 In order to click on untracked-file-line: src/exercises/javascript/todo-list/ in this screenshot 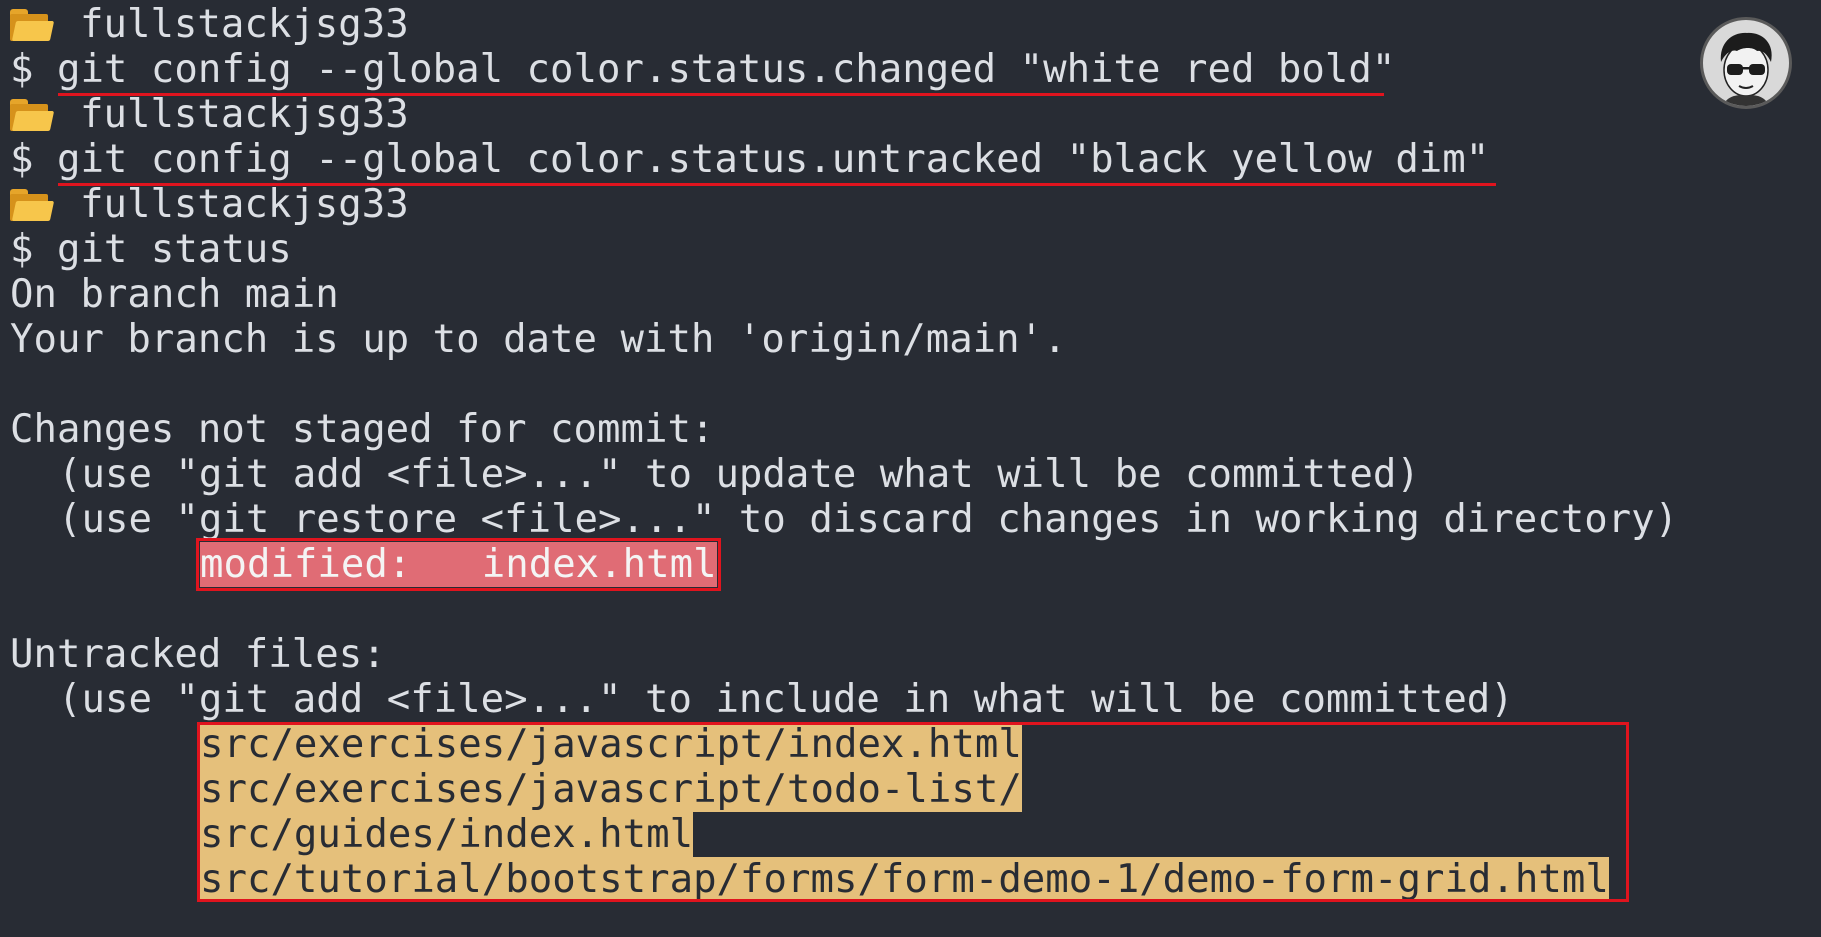, I will do `click(910, 789)`.